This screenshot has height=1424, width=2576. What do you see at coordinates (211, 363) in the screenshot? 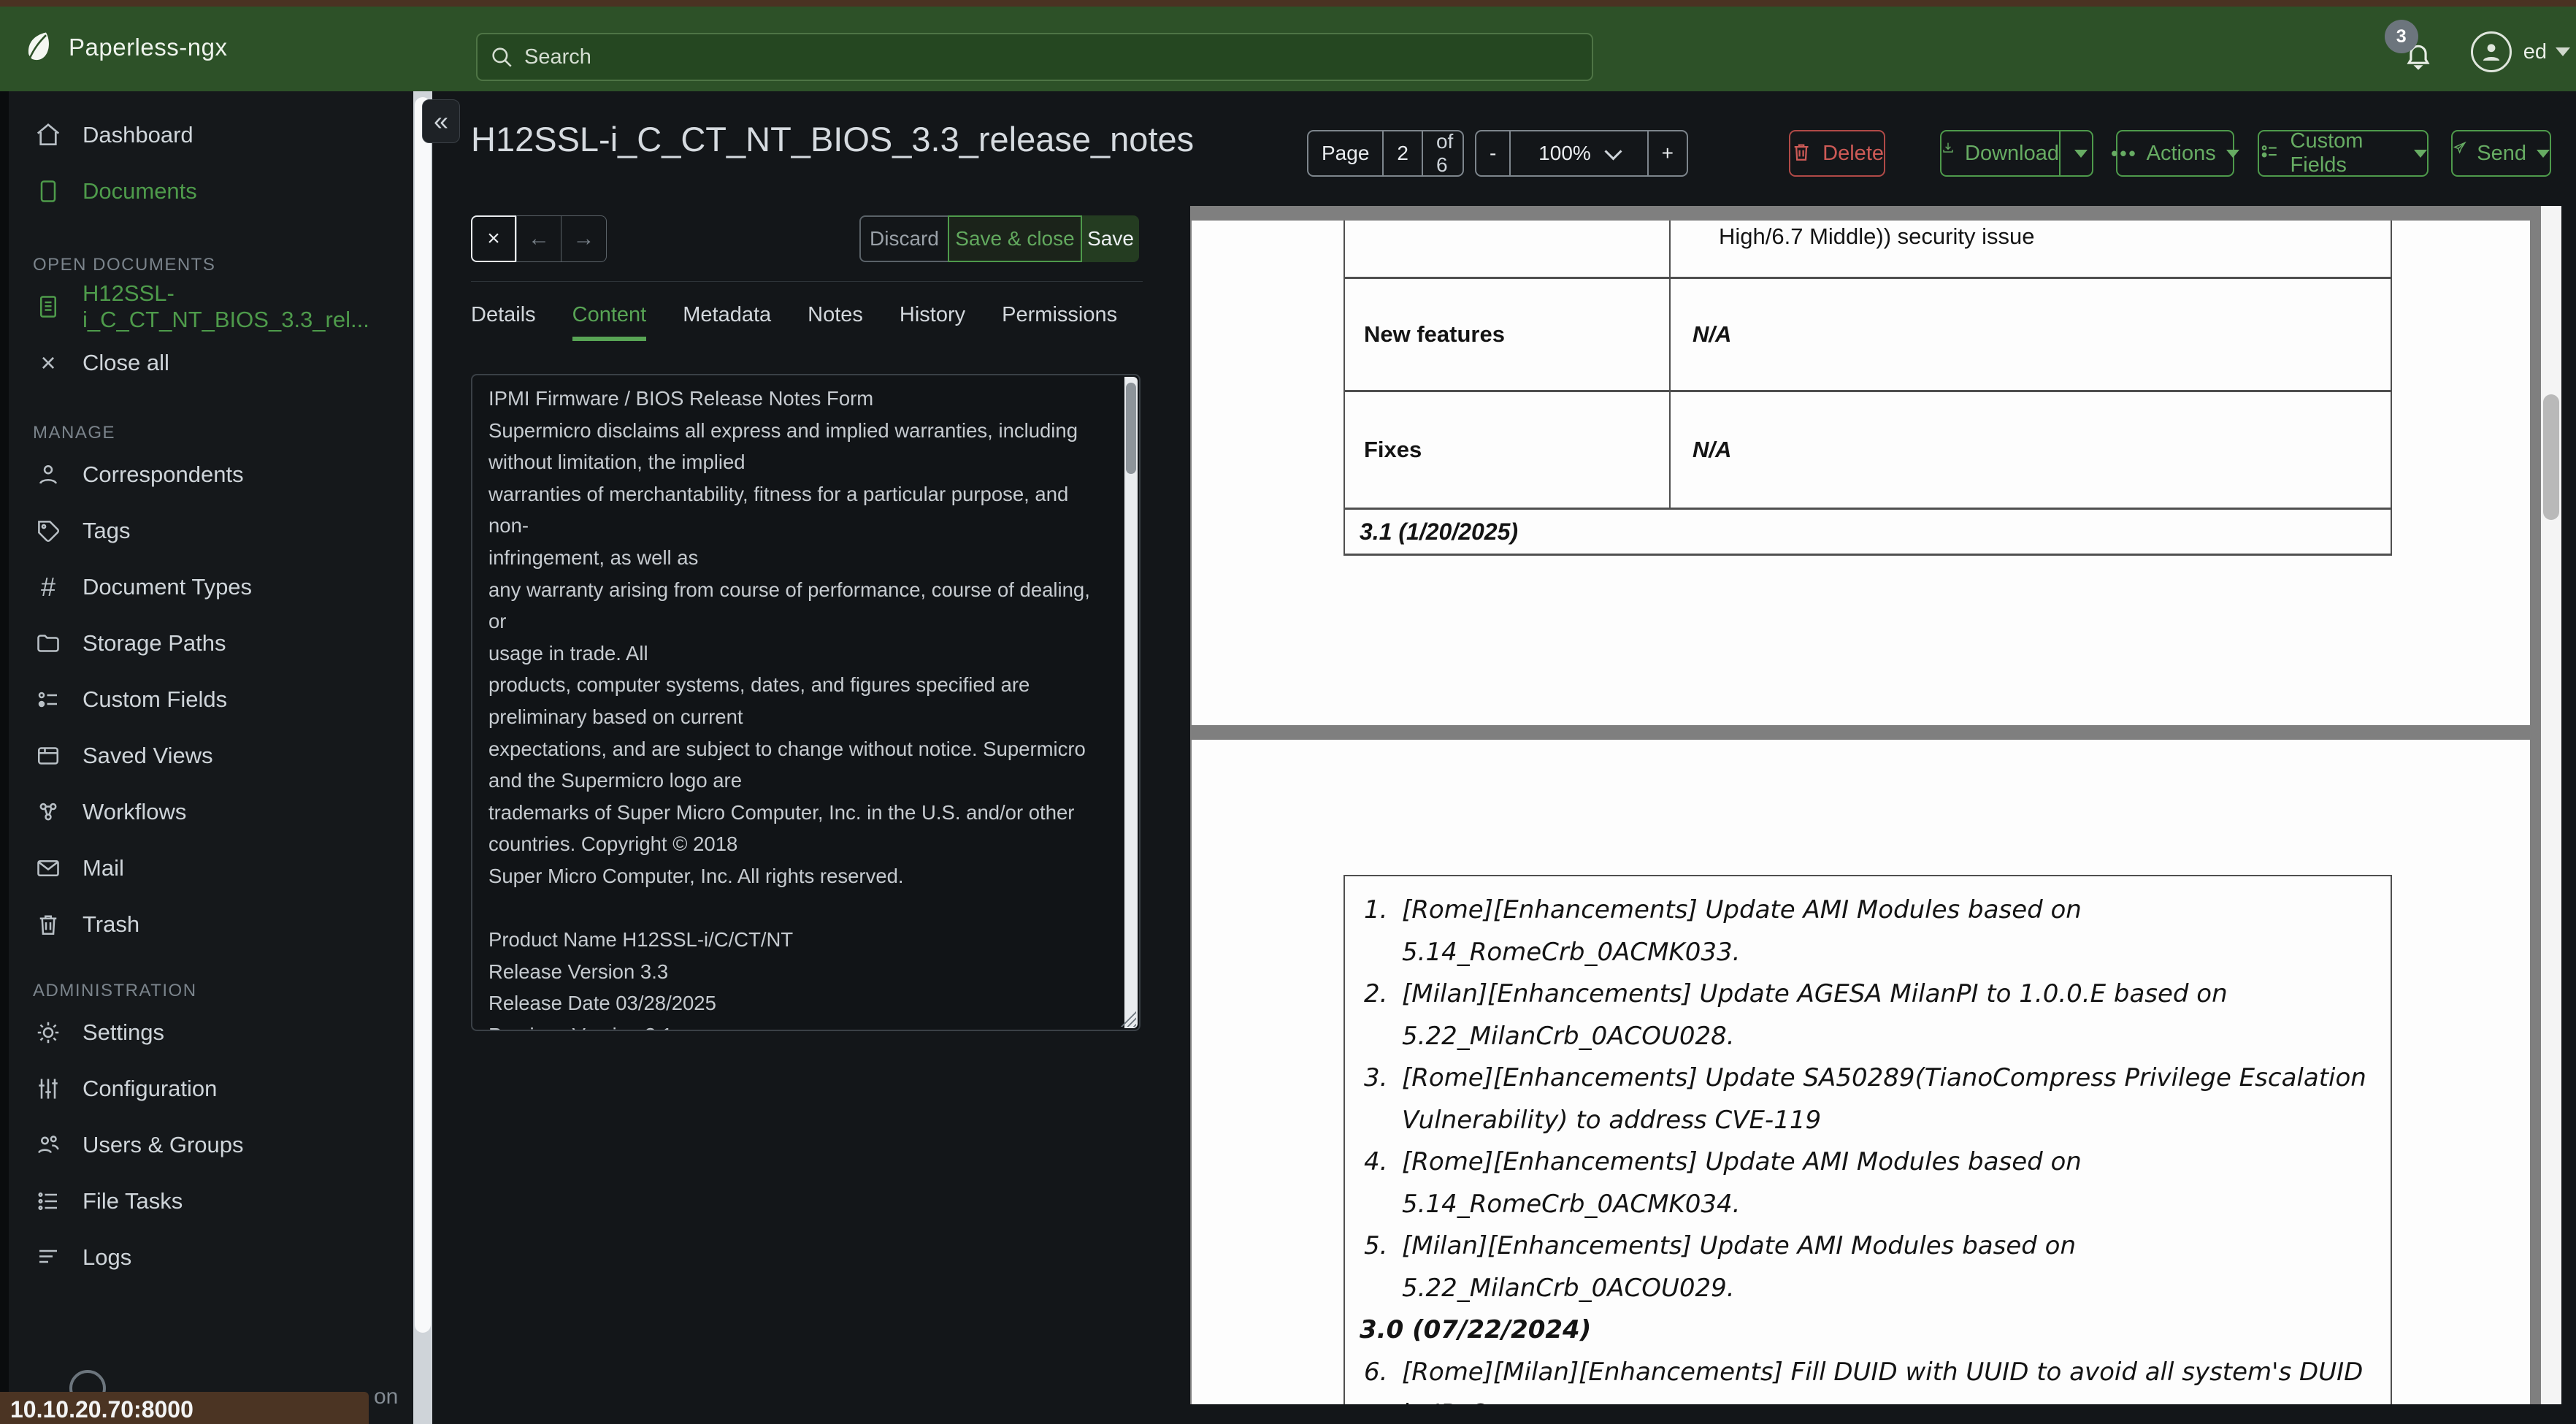
I see `sidebar-item-close-all: × Close all` at bounding box center [211, 363].